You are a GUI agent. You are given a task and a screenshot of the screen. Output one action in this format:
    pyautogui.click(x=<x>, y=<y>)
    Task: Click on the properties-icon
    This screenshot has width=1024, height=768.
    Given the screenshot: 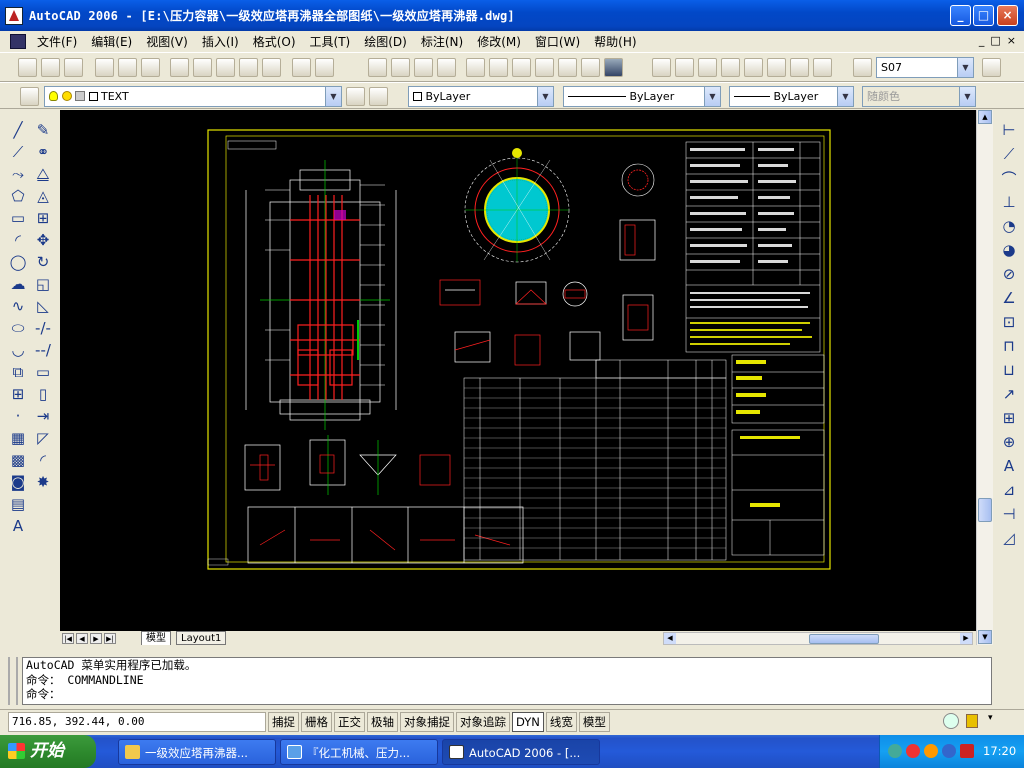 What is the action you would take?
    pyautogui.click(x=475, y=67)
    